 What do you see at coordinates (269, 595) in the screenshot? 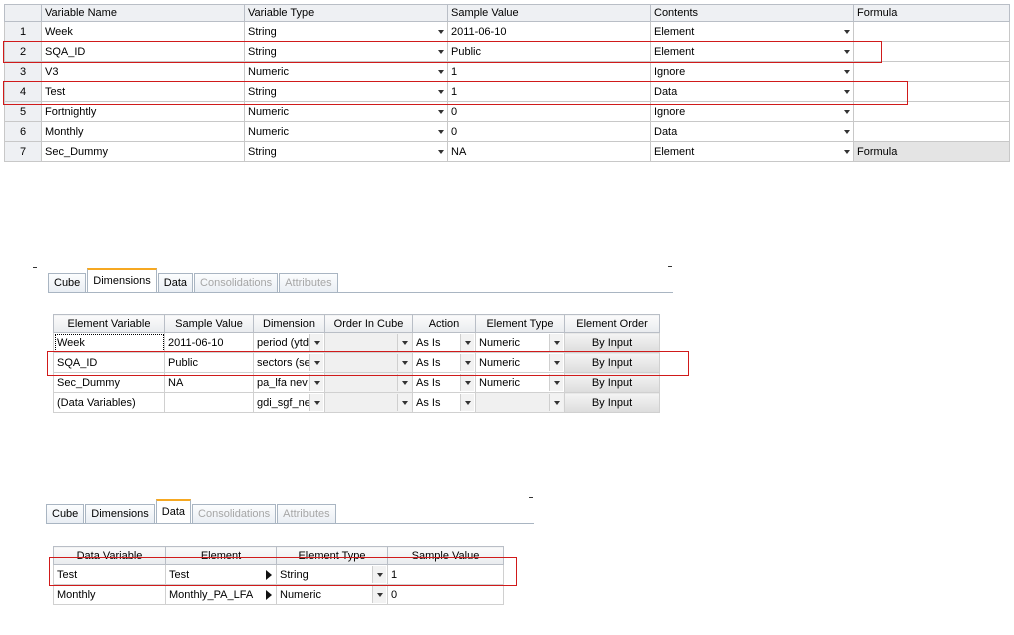
I see `arrow-right-icon` at bounding box center [269, 595].